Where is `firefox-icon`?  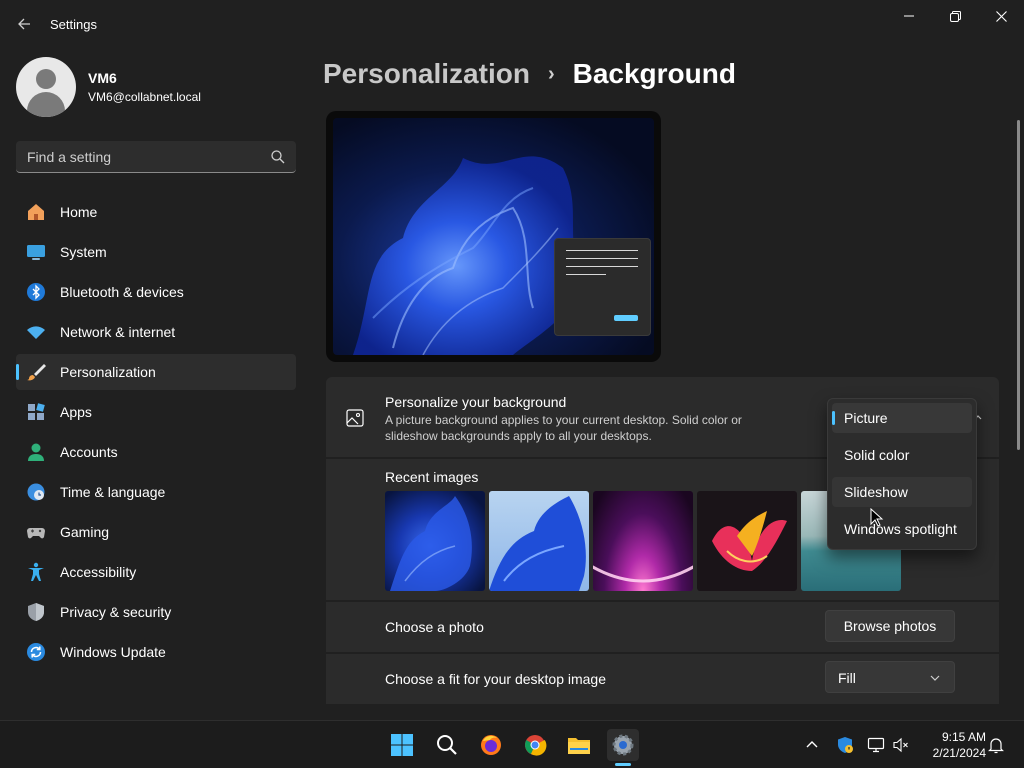
firefox-icon is located at coordinates (491, 745).